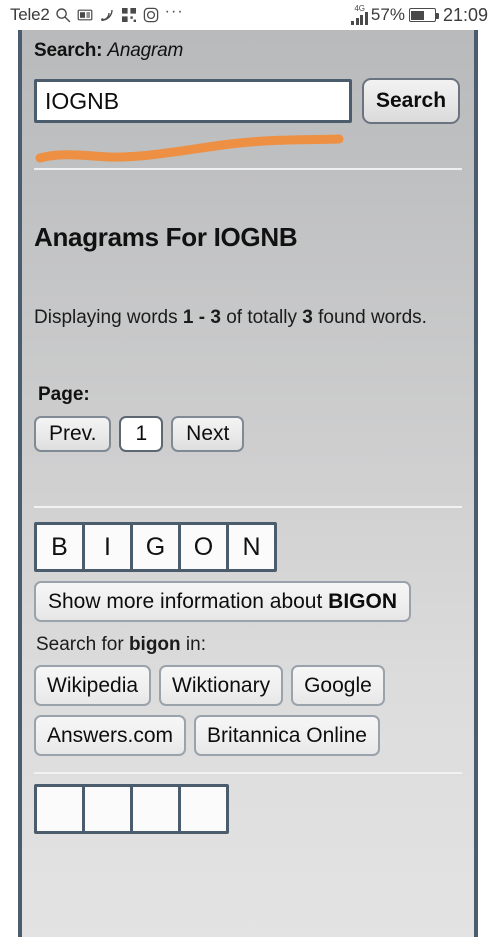  Describe the element at coordinates (359, 18) in the screenshot. I see `signal-bars-icon` at that location.